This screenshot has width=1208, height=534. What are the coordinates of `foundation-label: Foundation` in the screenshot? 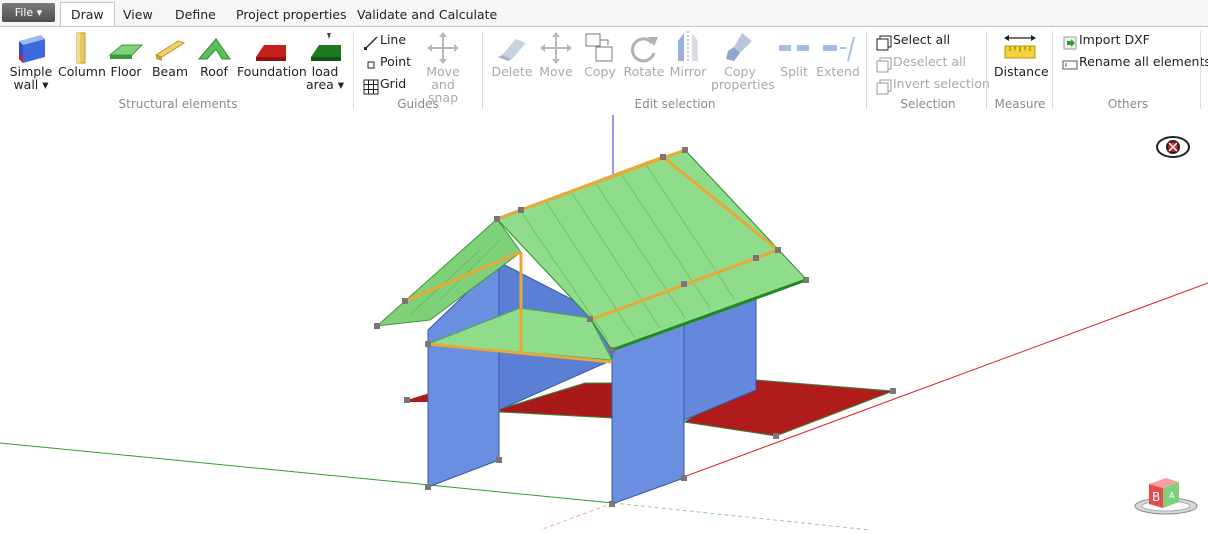 It's located at (272, 71).